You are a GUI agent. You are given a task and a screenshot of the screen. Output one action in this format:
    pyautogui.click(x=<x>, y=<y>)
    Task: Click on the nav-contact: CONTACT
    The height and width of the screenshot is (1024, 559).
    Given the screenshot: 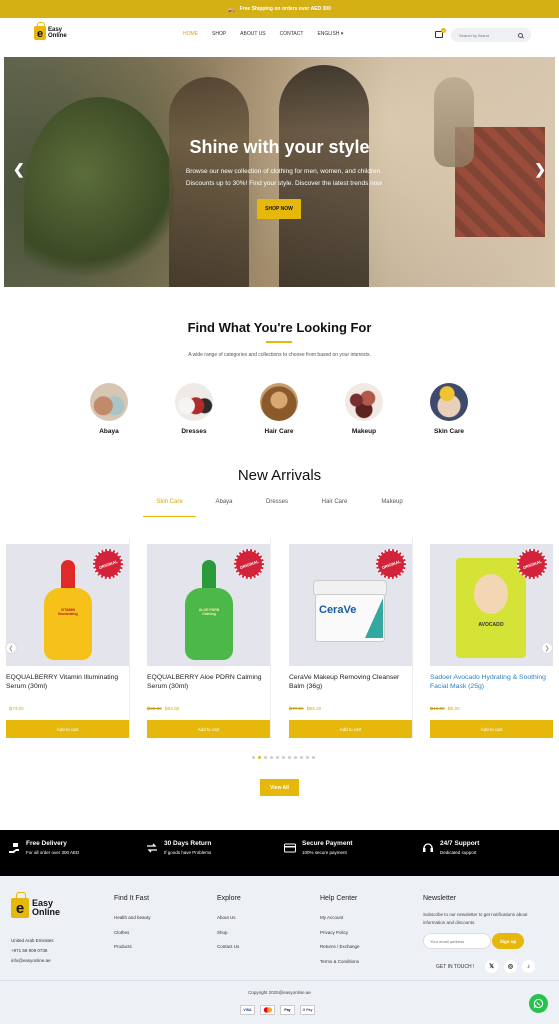 What is the action you would take?
    pyautogui.click(x=292, y=34)
    